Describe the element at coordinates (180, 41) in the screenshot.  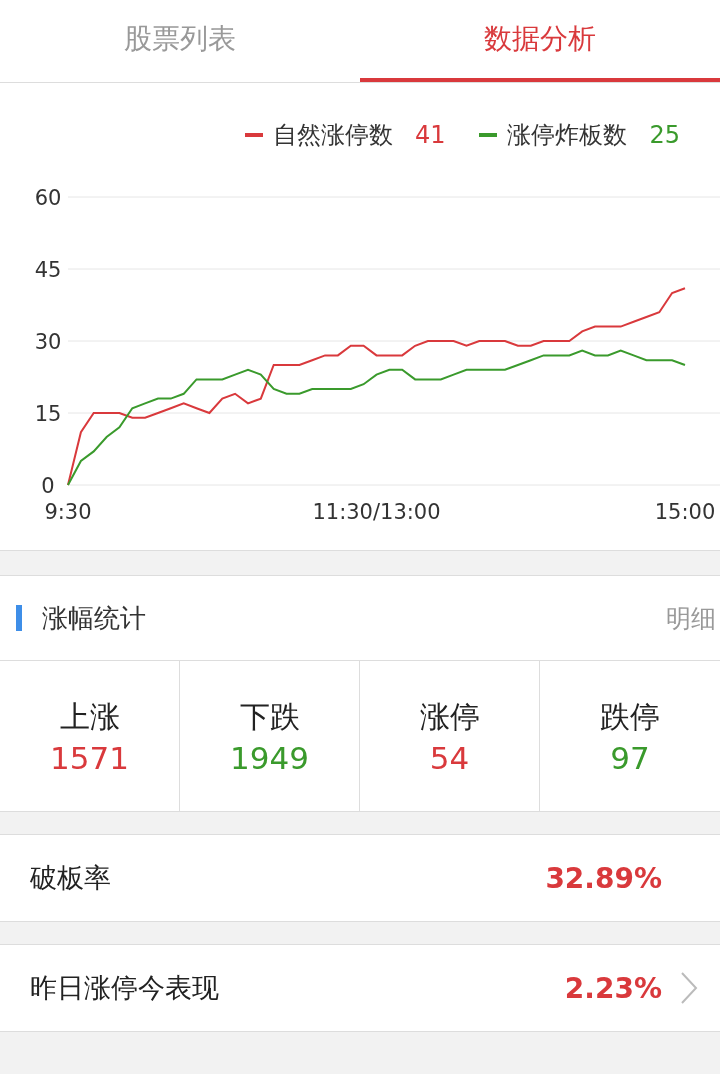
I see `tab: 股票列表` at that location.